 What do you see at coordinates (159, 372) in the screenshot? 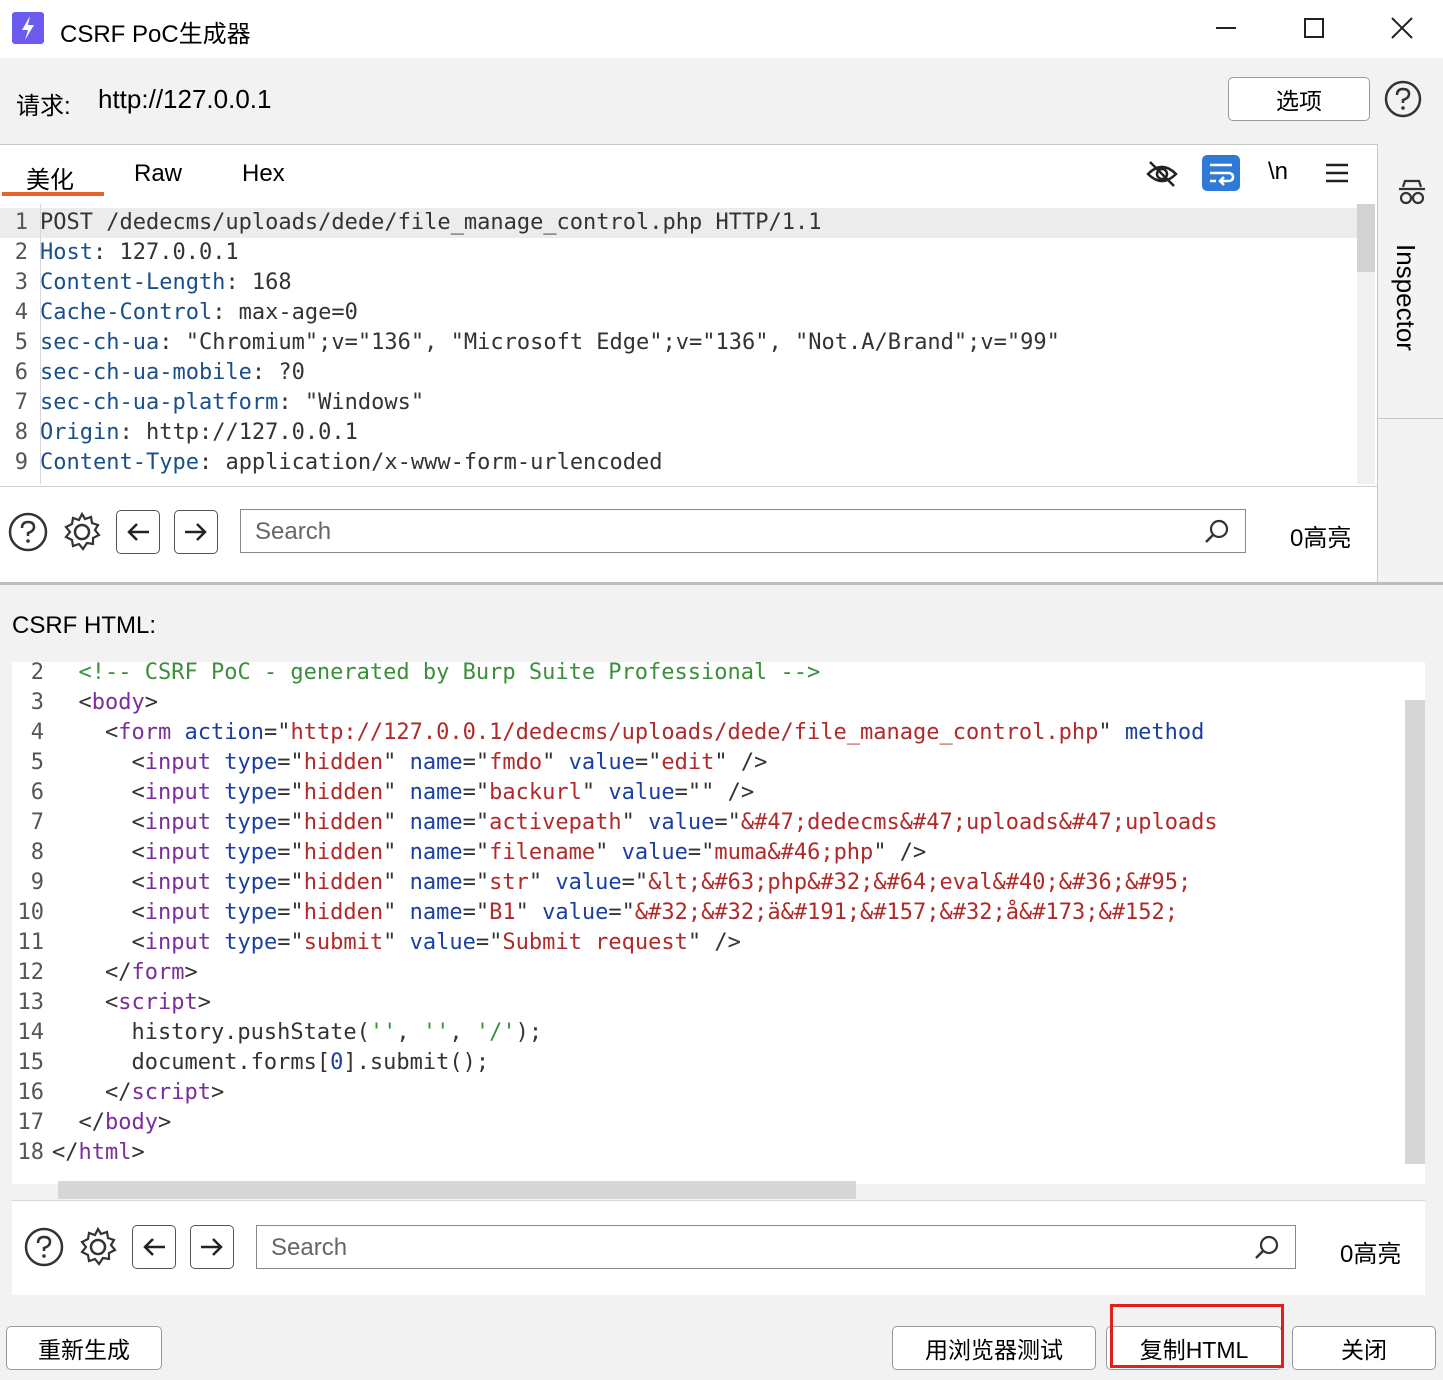
I see `request-line-6: 6 sec-ch-ua-mobile: ?0` at bounding box center [159, 372].